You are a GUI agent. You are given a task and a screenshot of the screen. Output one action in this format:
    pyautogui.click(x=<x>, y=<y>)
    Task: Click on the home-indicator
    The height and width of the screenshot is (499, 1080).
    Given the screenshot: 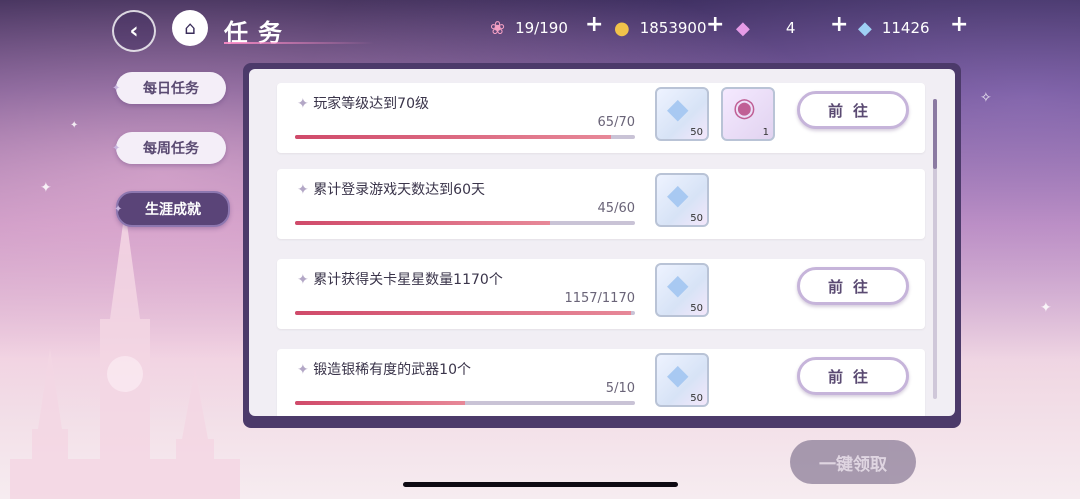 What is the action you would take?
    pyautogui.click(x=540, y=484)
    